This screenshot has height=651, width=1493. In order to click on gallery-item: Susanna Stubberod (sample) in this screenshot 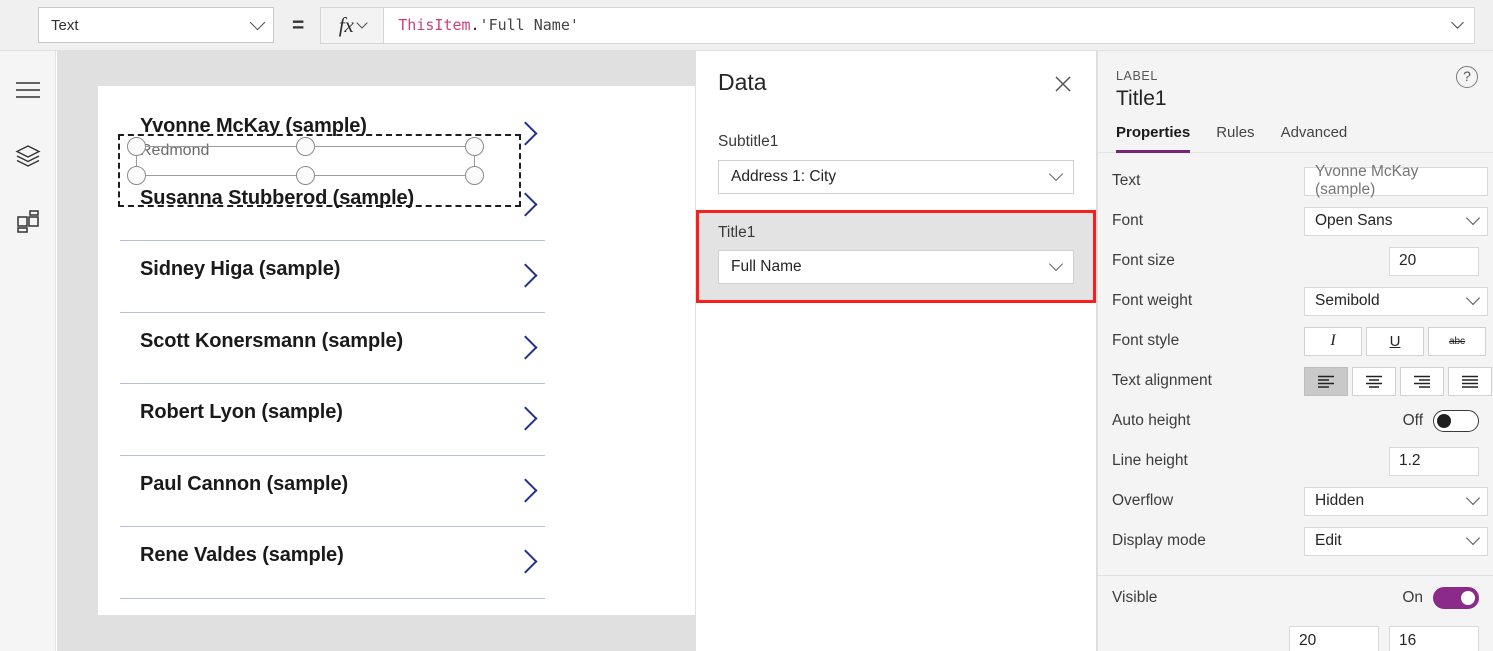, I will do `click(332, 205)`.